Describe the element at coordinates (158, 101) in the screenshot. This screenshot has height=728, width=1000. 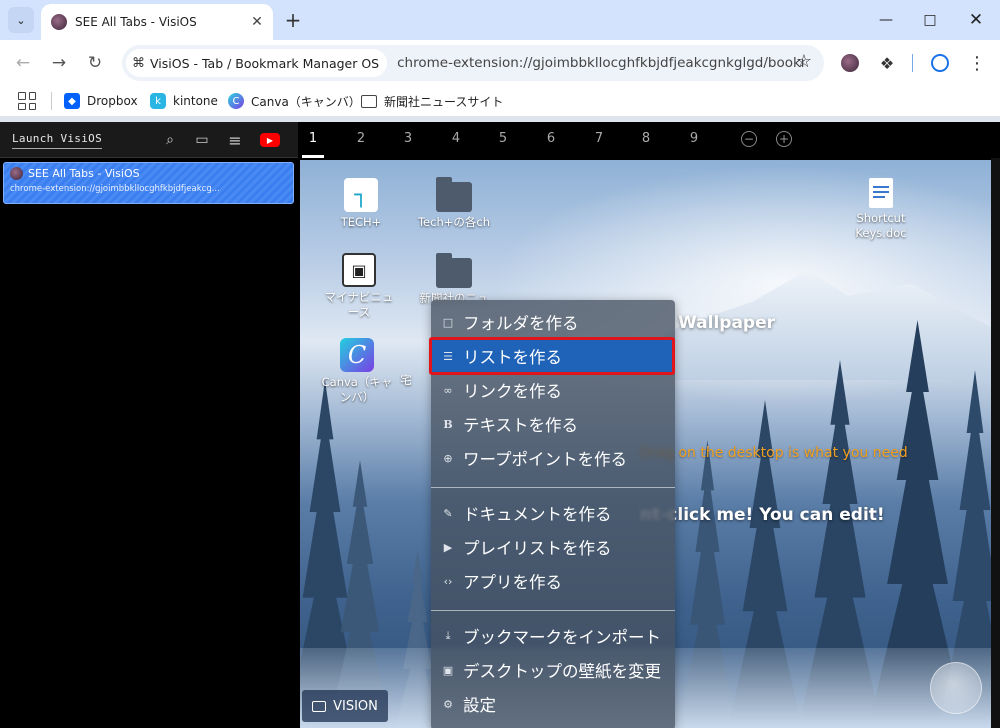
I see `kintone-icon: k` at that location.